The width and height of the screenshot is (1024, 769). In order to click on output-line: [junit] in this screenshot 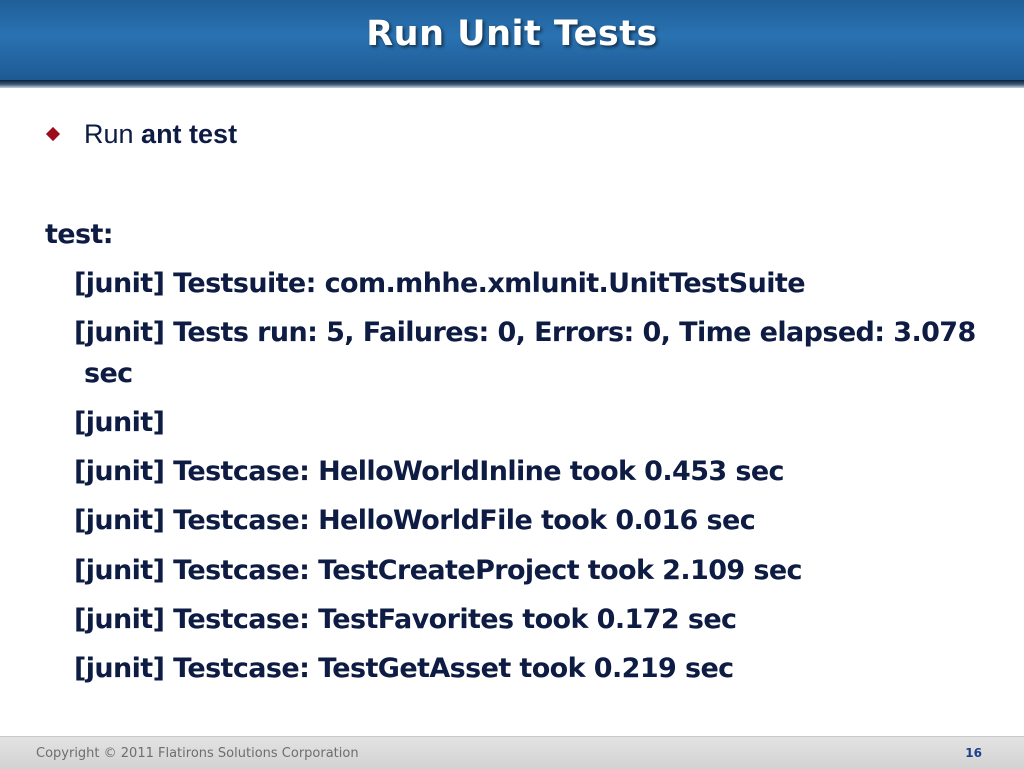, I will do `click(119, 422)`.